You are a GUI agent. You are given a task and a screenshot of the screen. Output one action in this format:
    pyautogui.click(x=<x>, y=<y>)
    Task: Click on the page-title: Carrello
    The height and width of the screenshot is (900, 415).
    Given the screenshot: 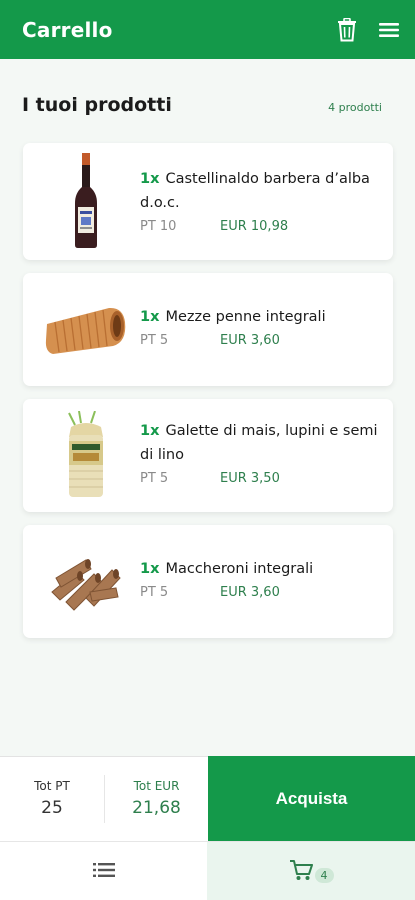 What is the action you would take?
    pyautogui.click(x=67, y=29)
    